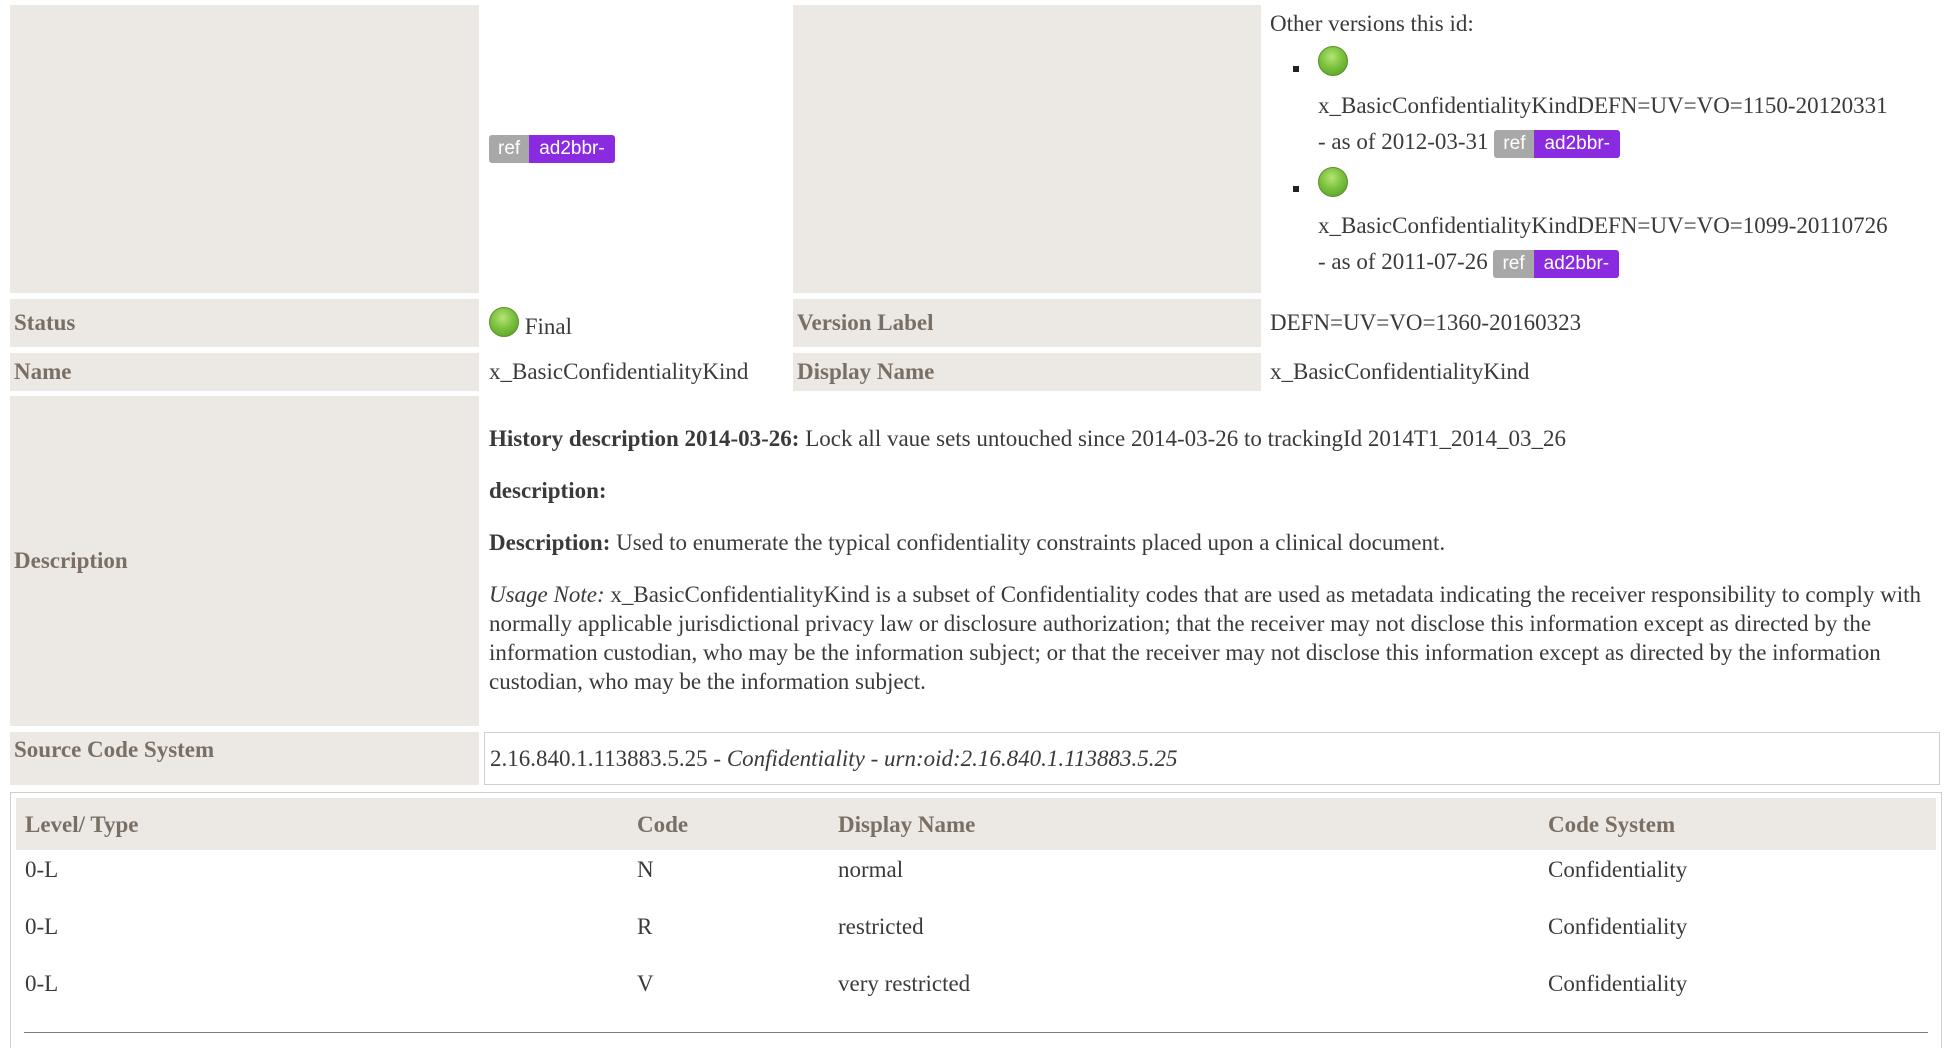 Image resolution: width=1948 pixels, height=1048 pixels. I want to click on source-name: Confidentiality, so click(795, 758).